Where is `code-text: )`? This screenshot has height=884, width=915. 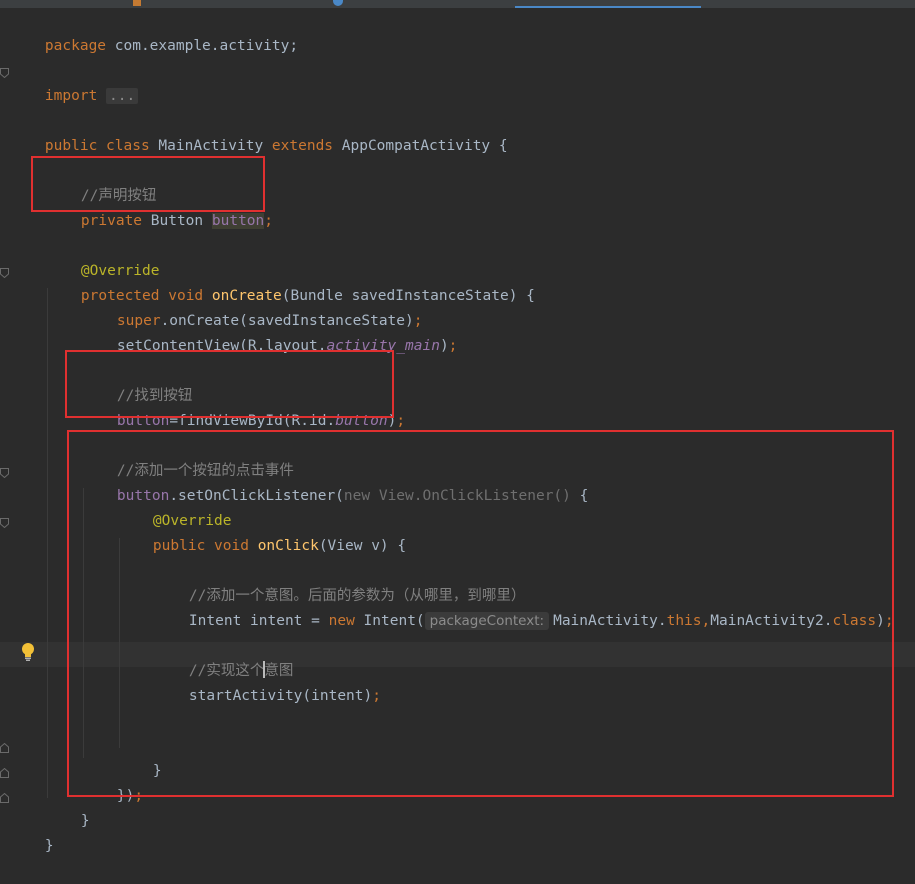
code-text: ) is located at coordinates (444, 346).